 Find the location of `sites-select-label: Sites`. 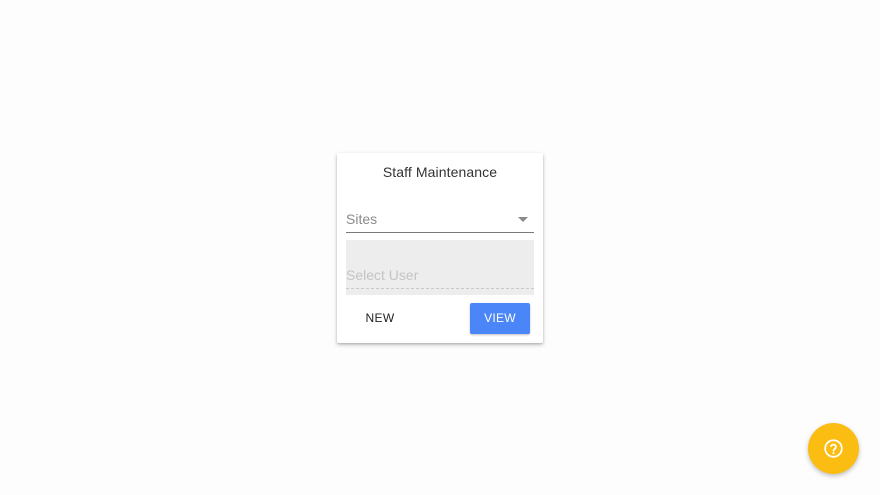

sites-select-label: Sites is located at coordinates (362, 219).